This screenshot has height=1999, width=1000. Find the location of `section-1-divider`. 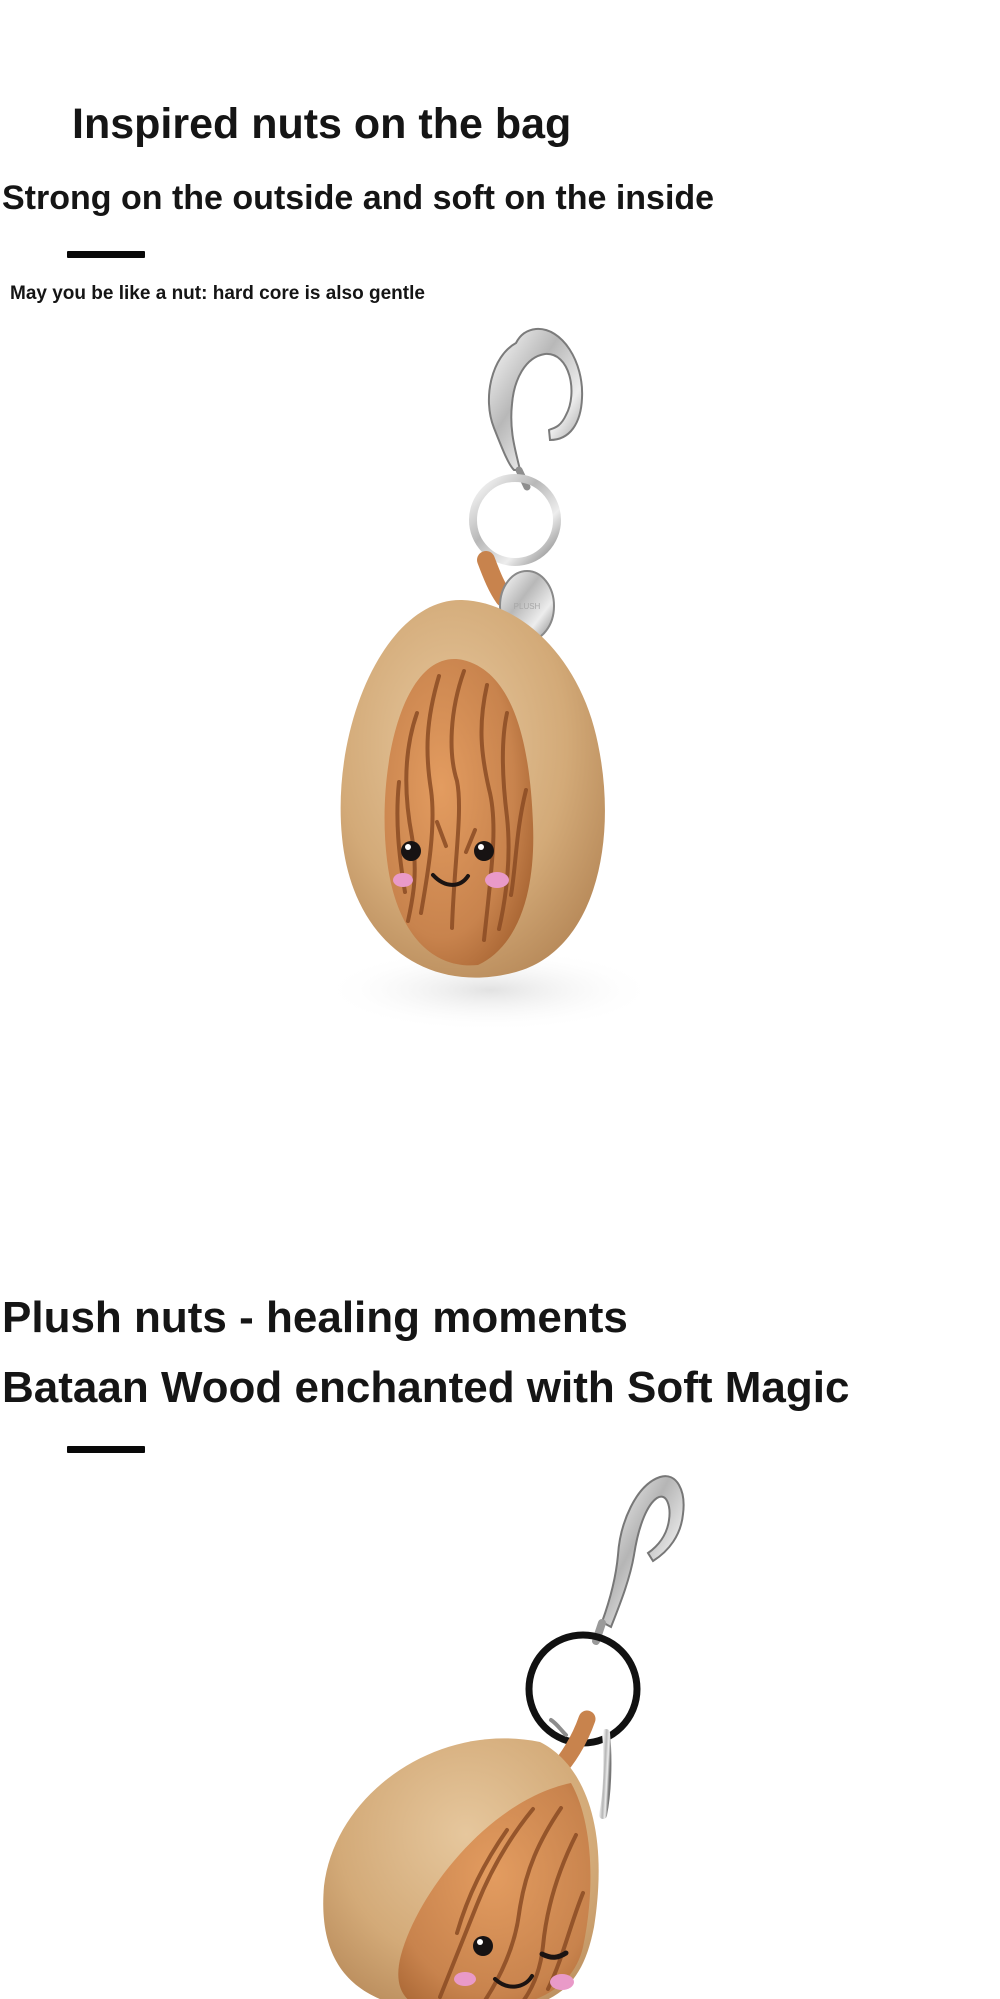

section-1-divider is located at coordinates (106, 254).